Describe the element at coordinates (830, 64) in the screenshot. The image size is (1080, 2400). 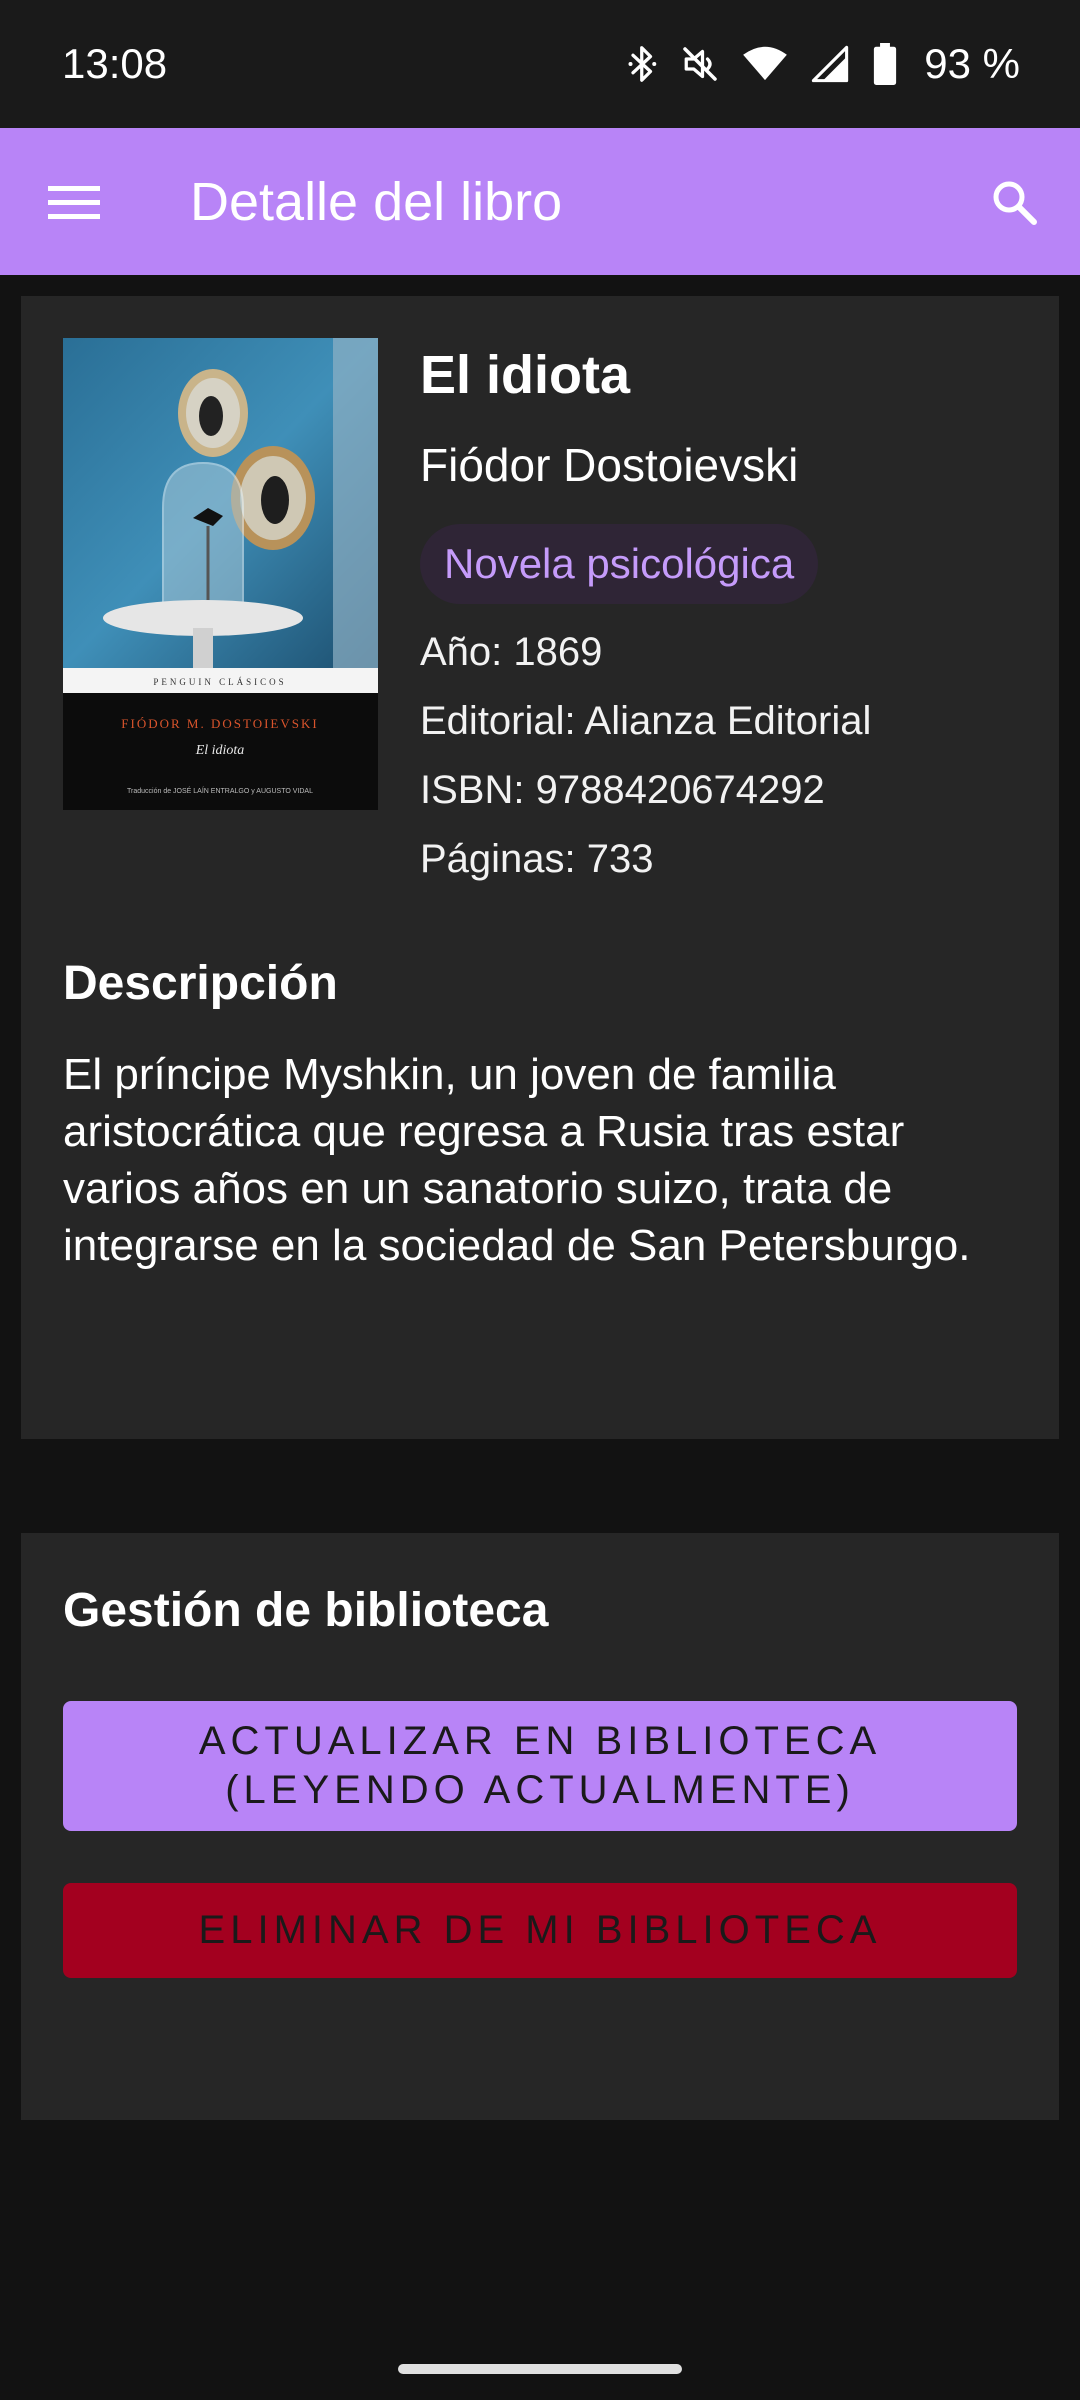
I see `signal-icon` at that location.